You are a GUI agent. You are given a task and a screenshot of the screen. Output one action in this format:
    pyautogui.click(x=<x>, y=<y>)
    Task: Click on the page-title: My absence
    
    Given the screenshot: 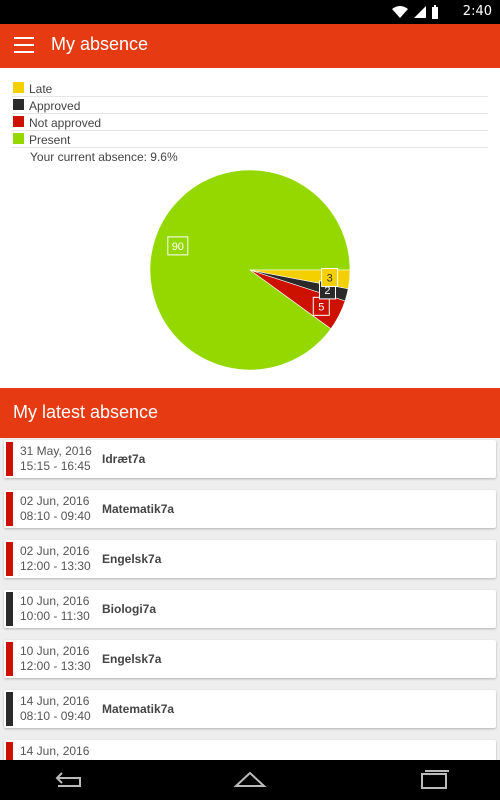 What is the action you would take?
    pyautogui.click(x=100, y=44)
    